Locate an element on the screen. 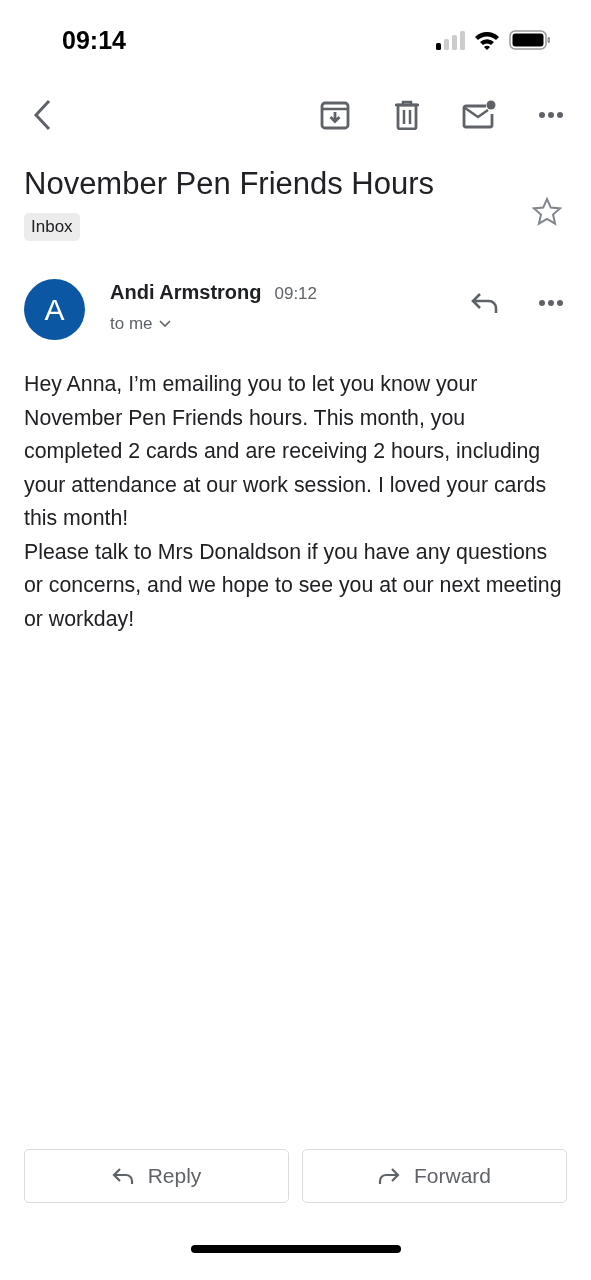 This screenshot has height=1280, width=591. message-paragraph: Please talk to Mrs Donaldson if you have any questions or concerns, and we hope to see you at our next meeting or workday! is located at coordinates (293, 585).